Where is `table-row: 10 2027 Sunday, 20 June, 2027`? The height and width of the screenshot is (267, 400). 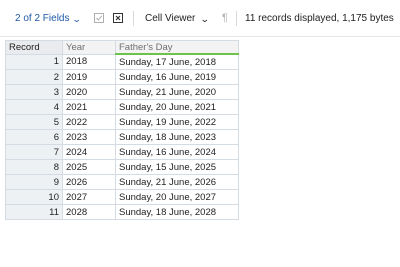 table-row: 10 2027 Sunday, 20 June, 2027 is located at coordinates (122, 197).